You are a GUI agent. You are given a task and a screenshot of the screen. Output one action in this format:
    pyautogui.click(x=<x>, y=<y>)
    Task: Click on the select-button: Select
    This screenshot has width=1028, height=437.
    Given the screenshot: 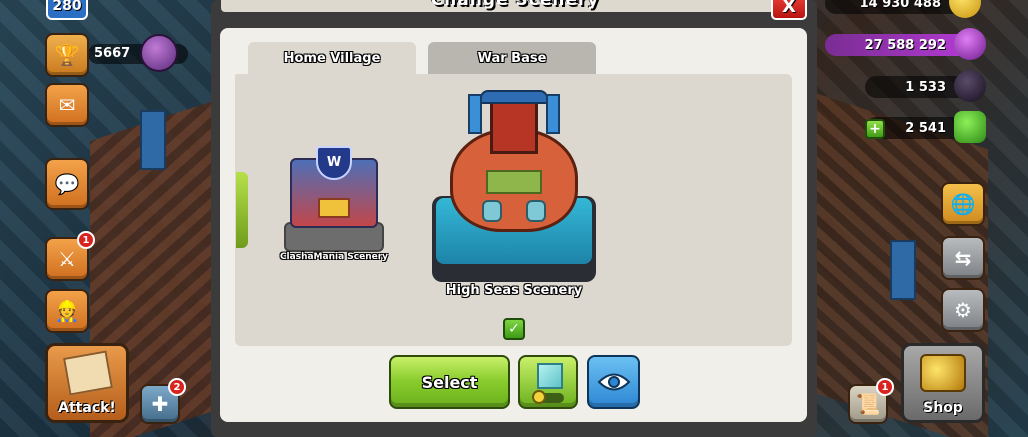 What is the action you would take?
    pyautogui.click(x=449, y=382)
    